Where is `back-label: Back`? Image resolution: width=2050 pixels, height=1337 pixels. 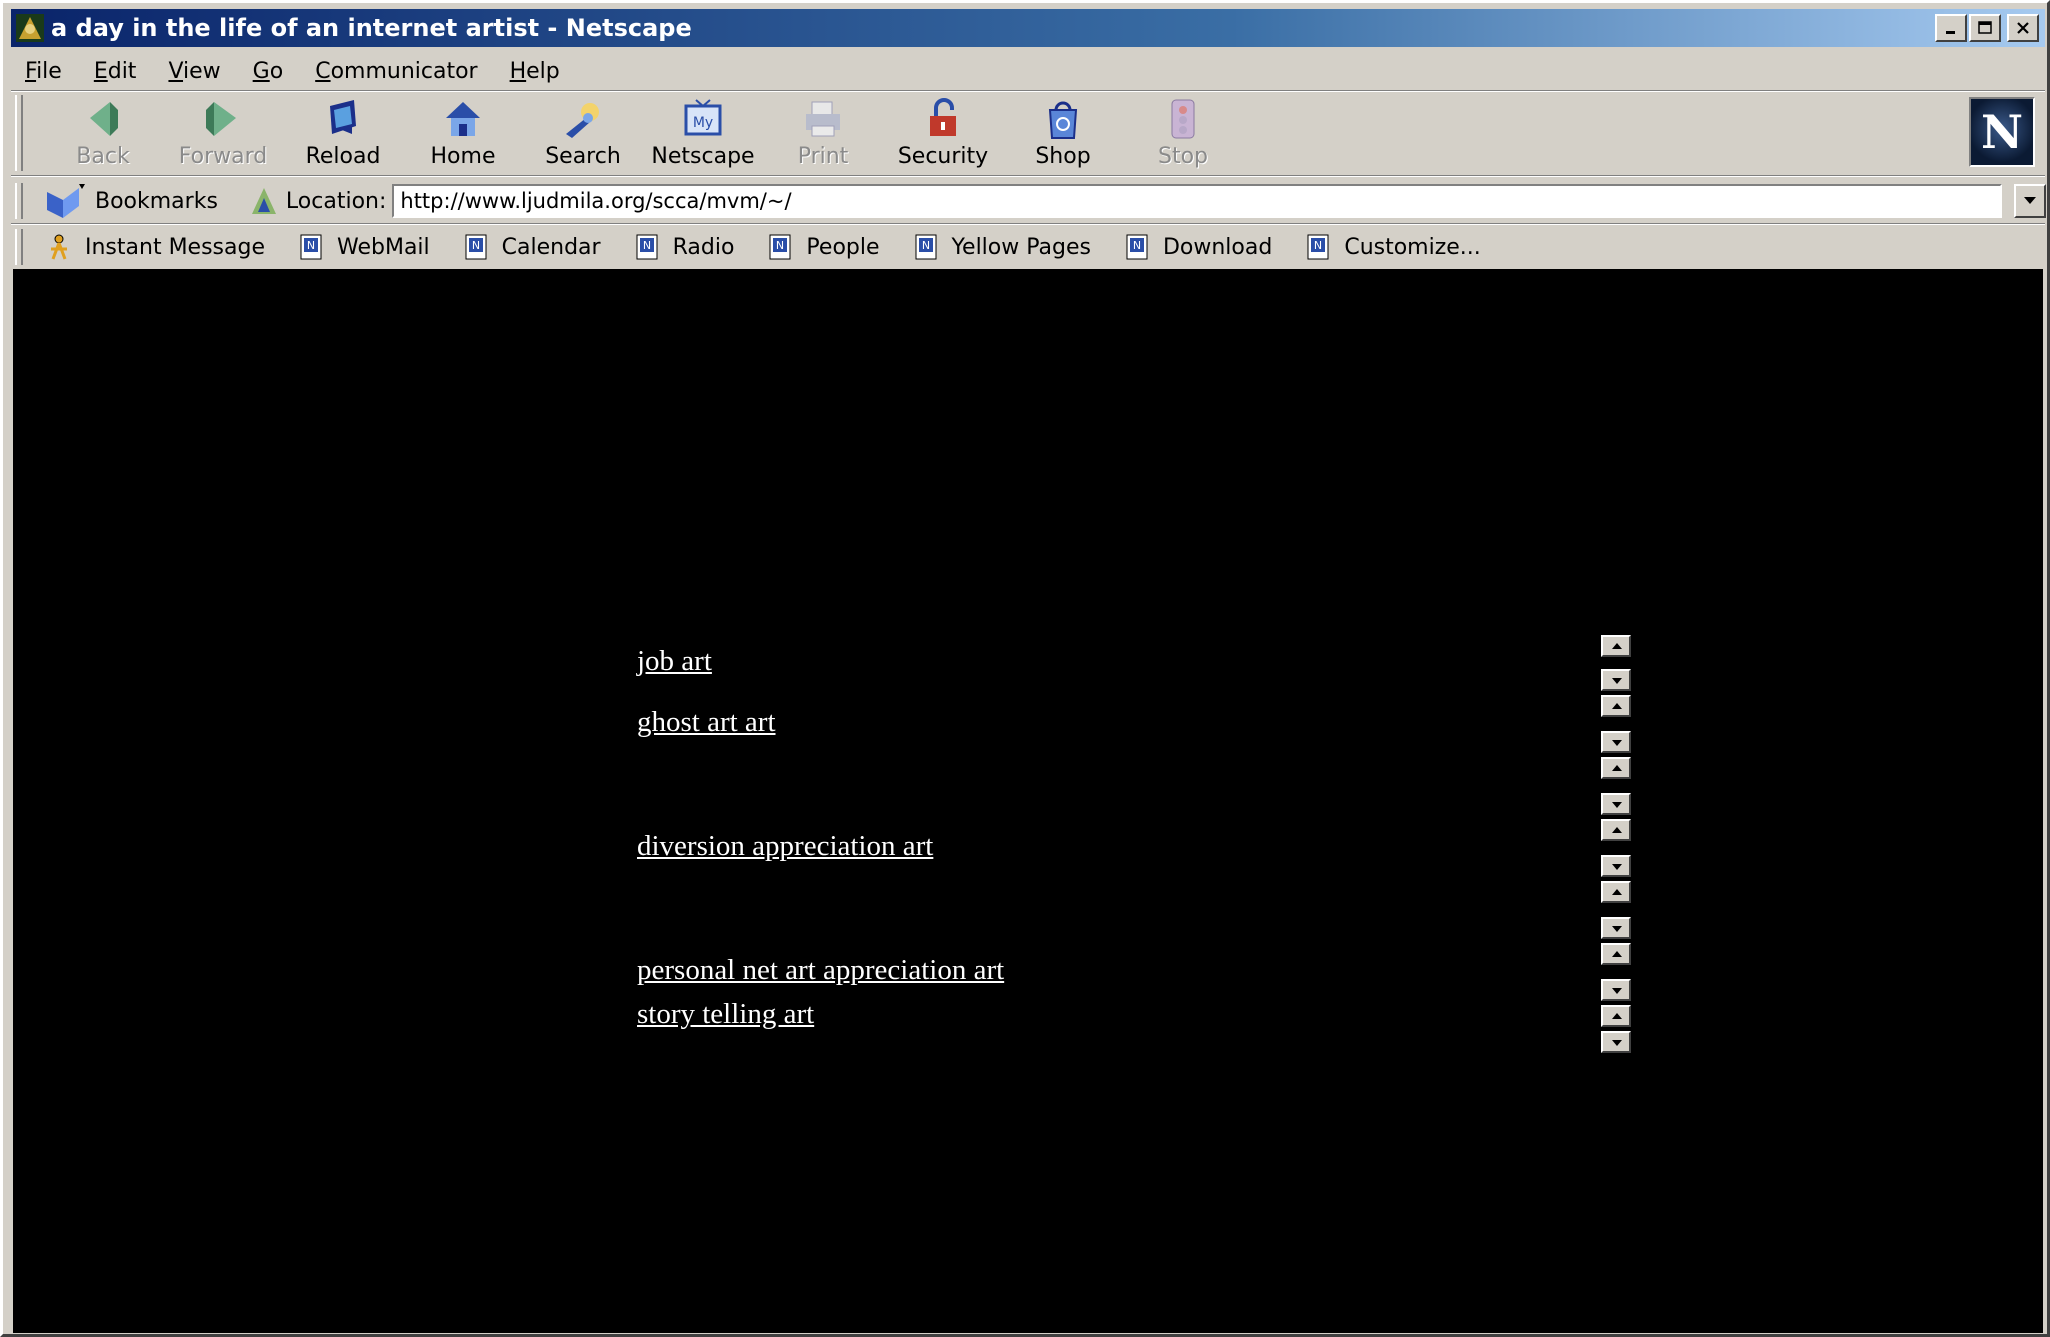
back-label: Back is located at coordinates (103, 156).